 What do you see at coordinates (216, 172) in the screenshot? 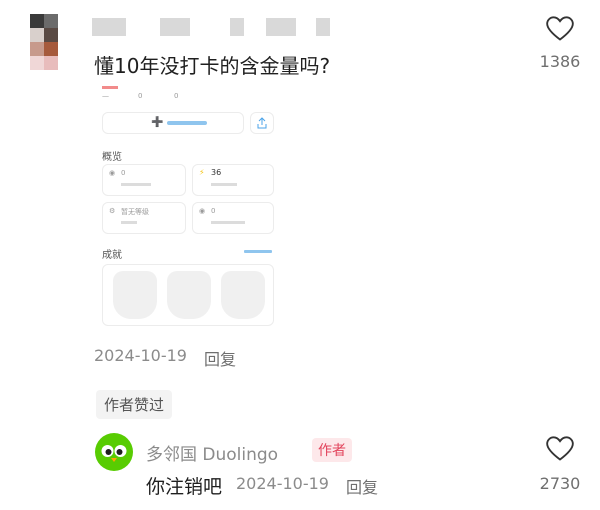
I see `xp-value: 36` at bounding box center [216, 172].